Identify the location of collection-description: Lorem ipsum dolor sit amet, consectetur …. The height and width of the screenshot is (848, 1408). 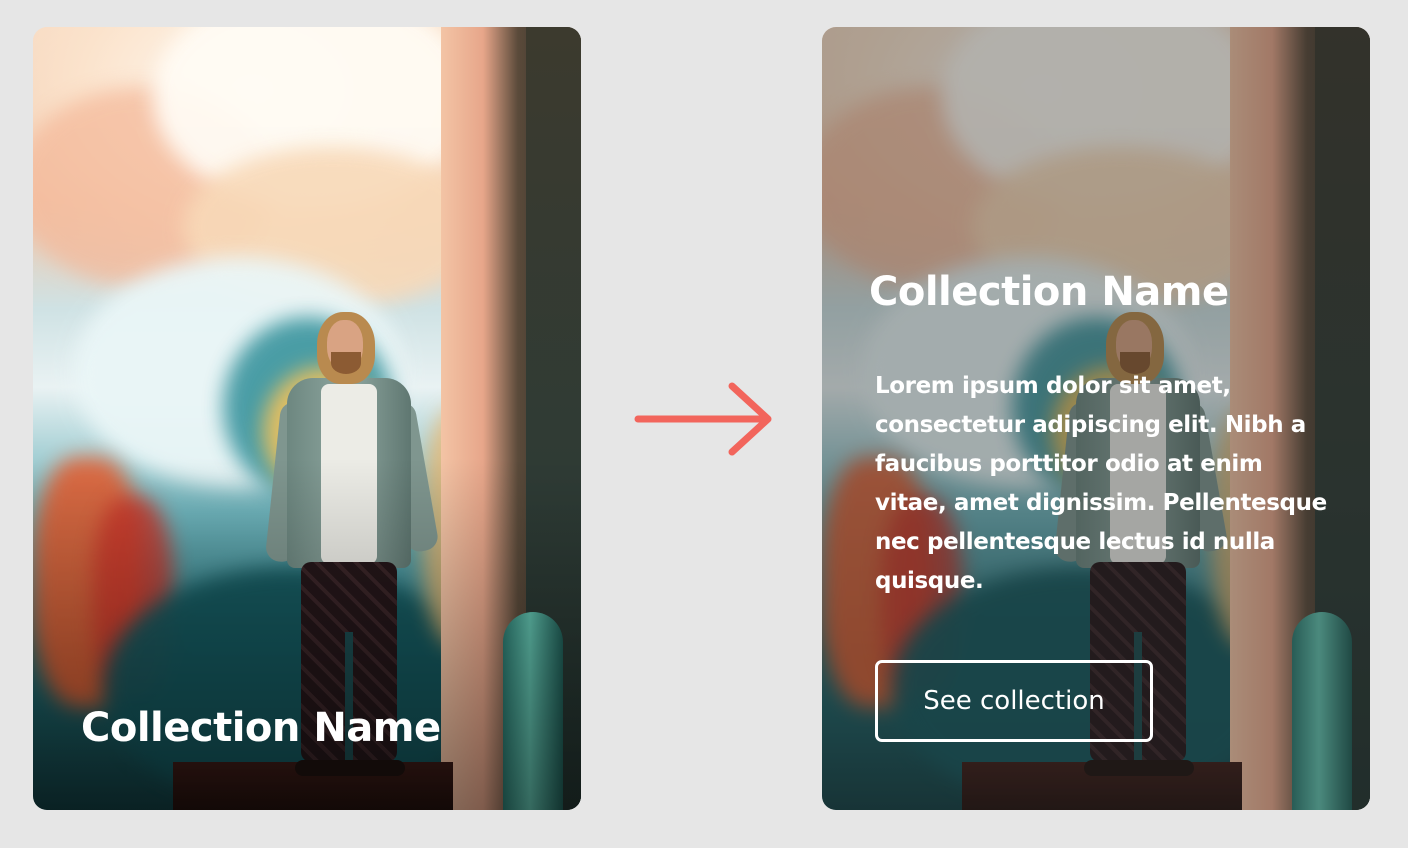
(1101, 483).